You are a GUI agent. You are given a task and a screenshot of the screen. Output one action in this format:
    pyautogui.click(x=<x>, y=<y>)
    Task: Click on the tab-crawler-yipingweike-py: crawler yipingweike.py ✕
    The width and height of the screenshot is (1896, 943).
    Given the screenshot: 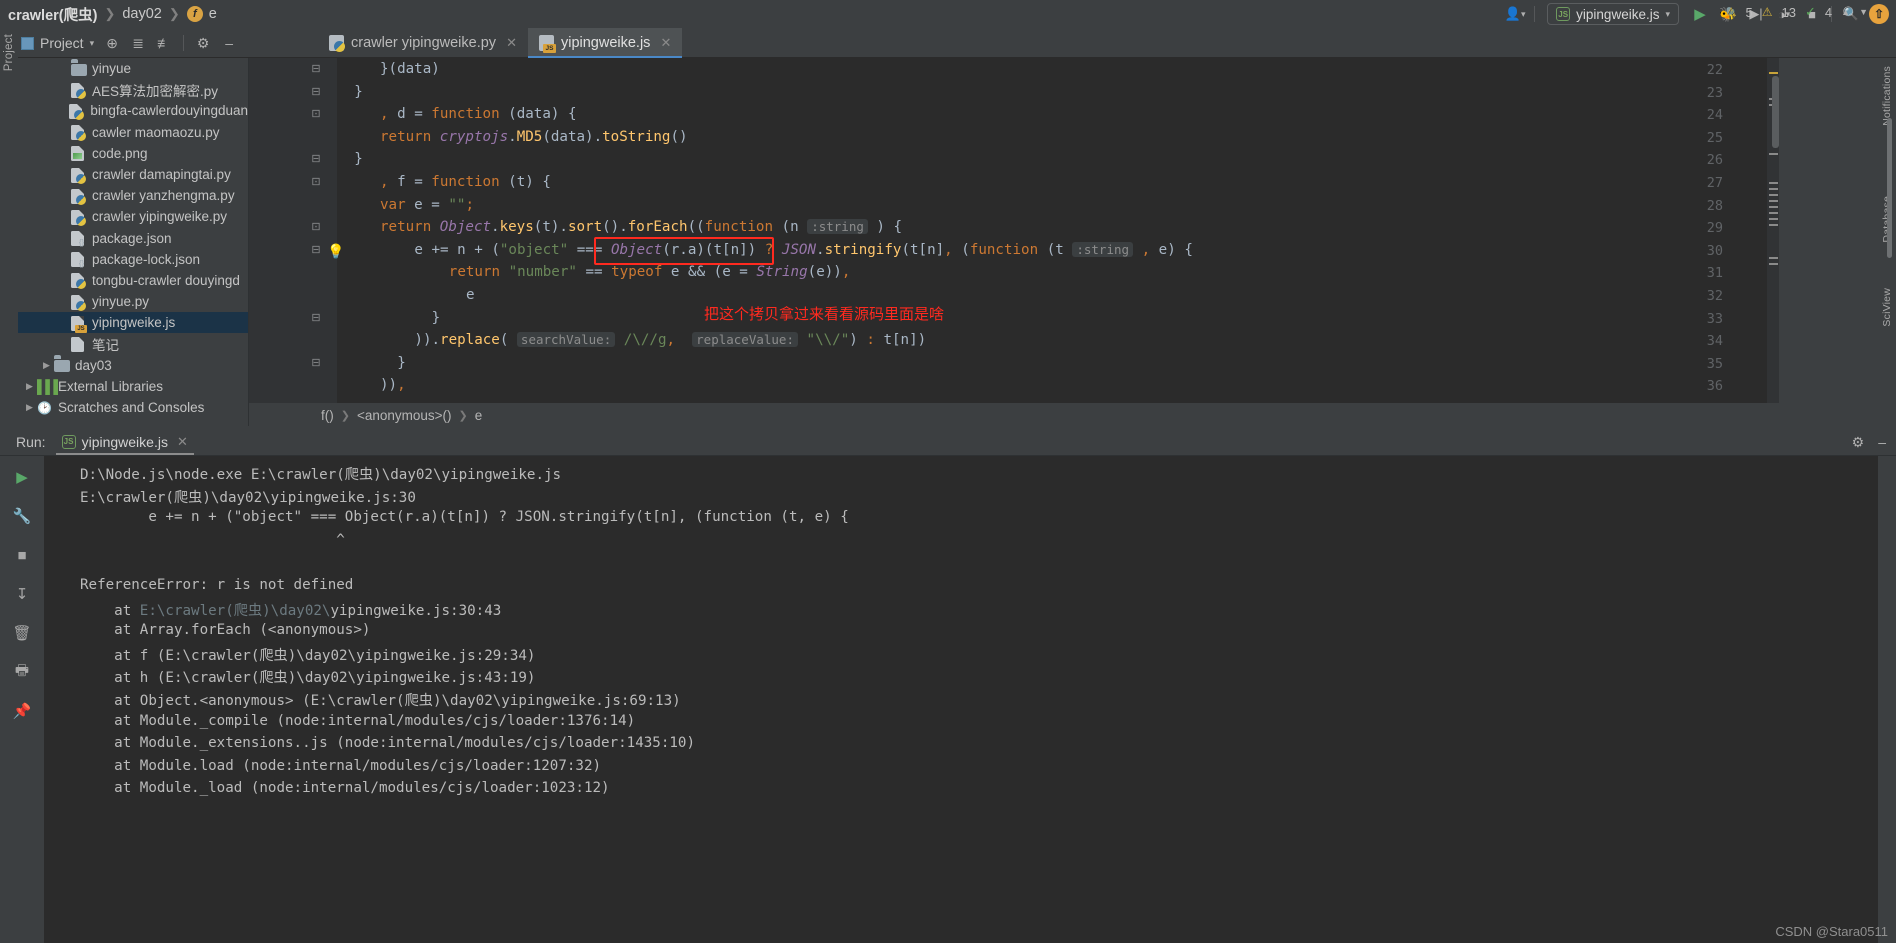 What is the action you would take?
    pyautogui.click(x=423, y=43)
    